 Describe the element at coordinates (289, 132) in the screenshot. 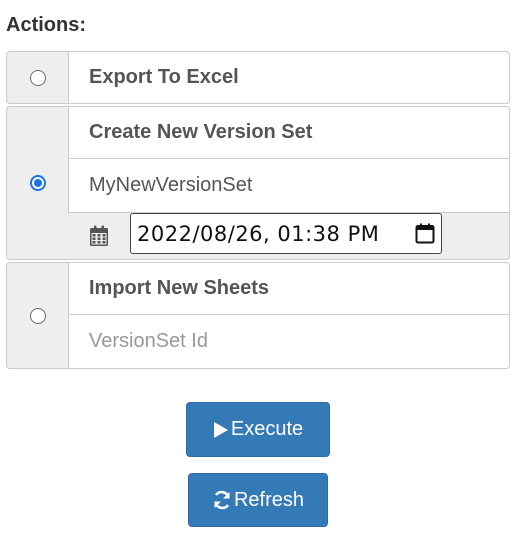

I see `create-title: Create New Version Set` at that location.